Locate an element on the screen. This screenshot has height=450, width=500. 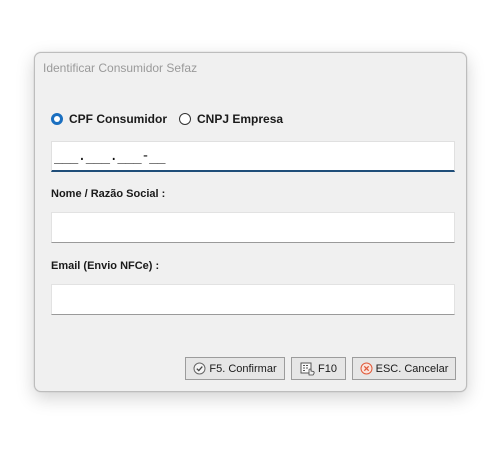
confirm-button: F5. Confirmar is located at coordinates (235, 368).